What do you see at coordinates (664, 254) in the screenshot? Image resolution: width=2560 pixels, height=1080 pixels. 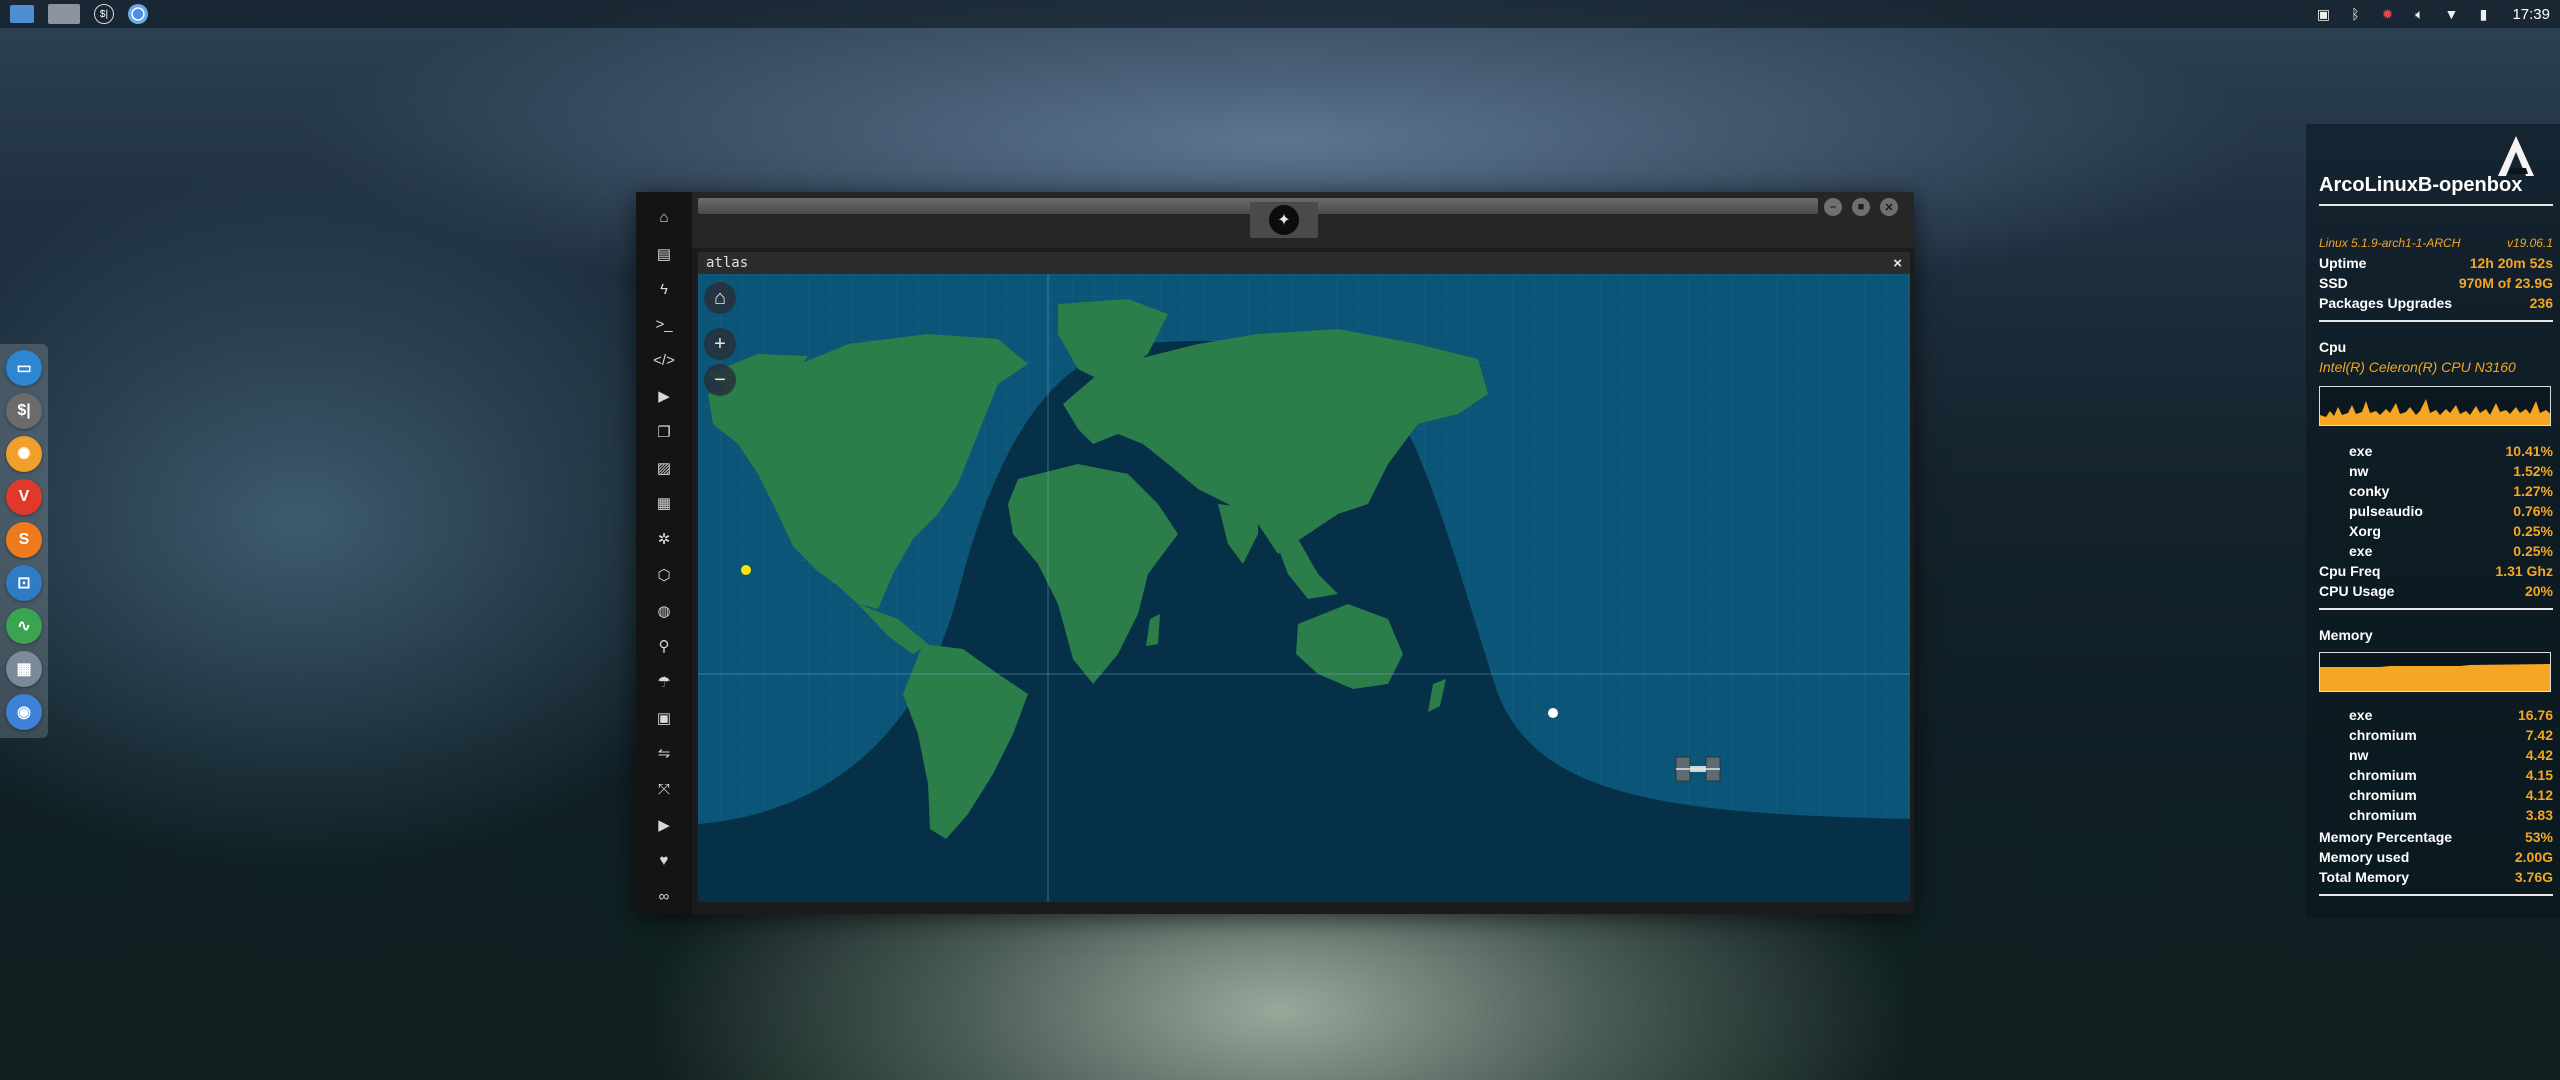 I see `sidebar-document-icon: ▤` at bounding box center [664, 254].